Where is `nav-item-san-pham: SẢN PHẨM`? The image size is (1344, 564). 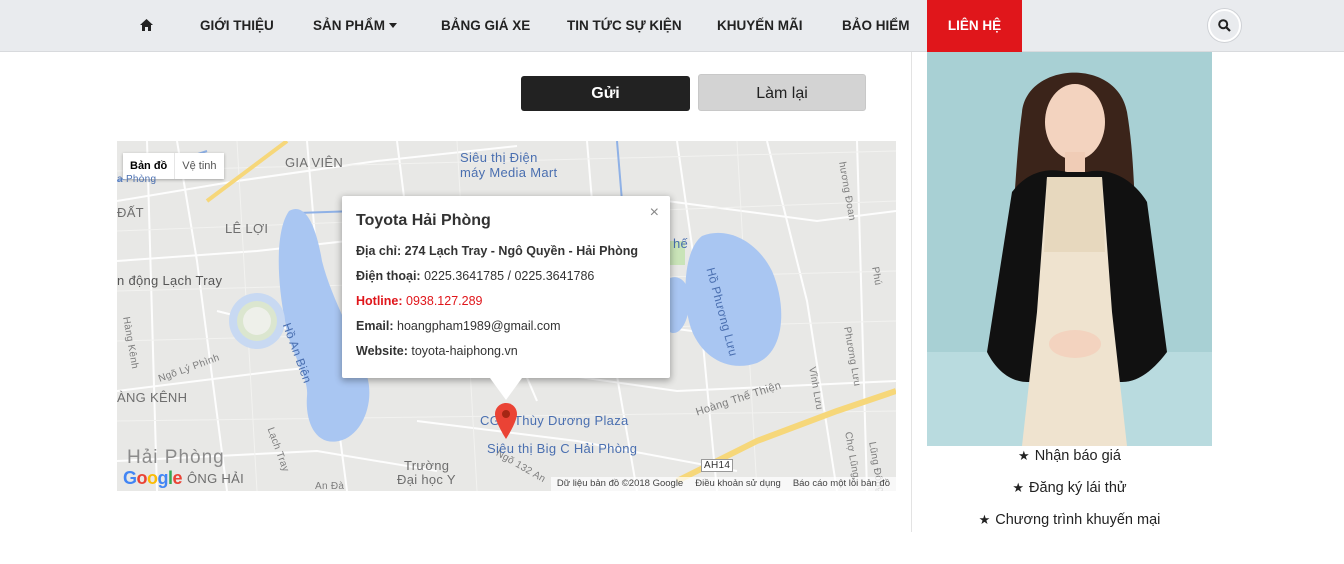
nav-item-san-pham: SẢN PHẨM is located at coordinates (355, 26).